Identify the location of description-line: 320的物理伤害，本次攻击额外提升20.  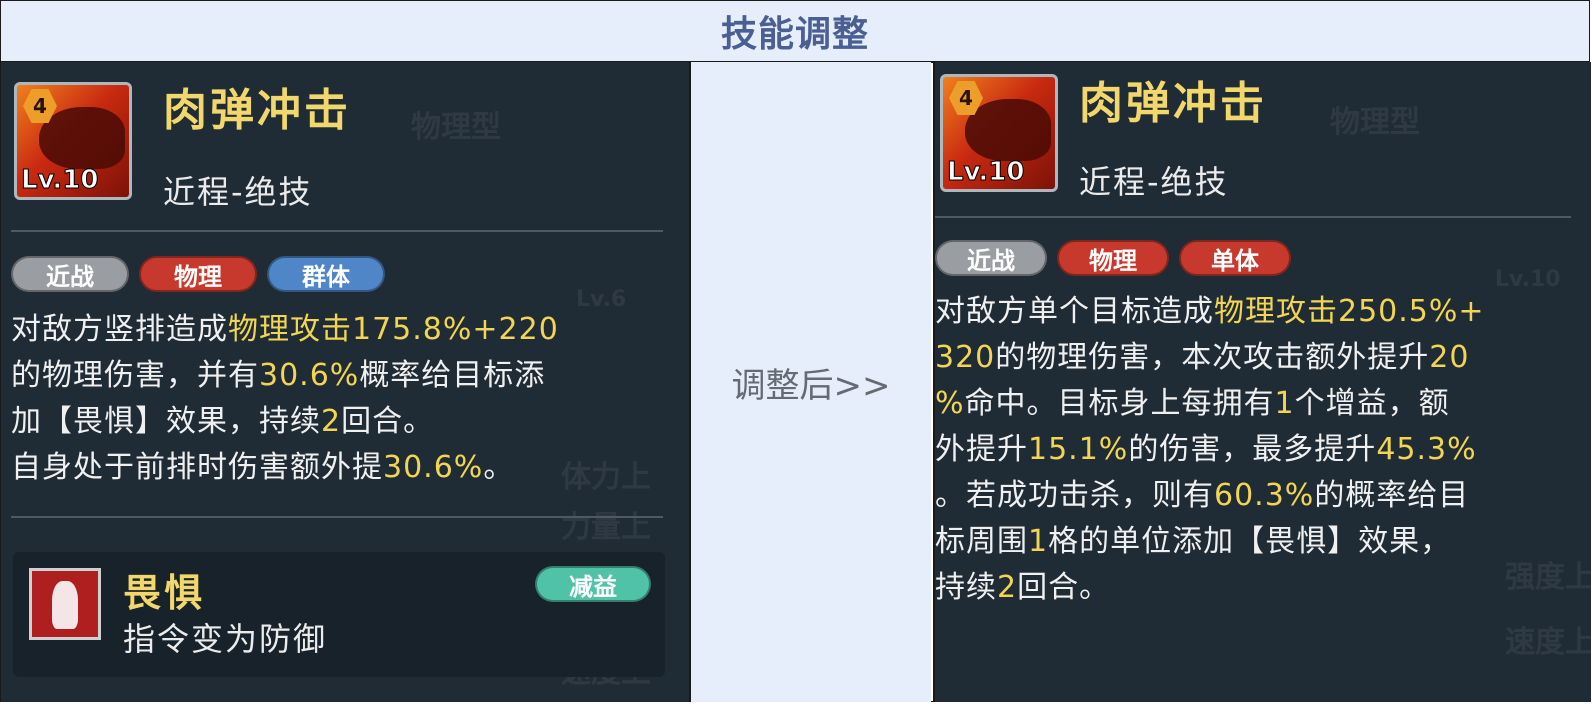
(1261, 358).